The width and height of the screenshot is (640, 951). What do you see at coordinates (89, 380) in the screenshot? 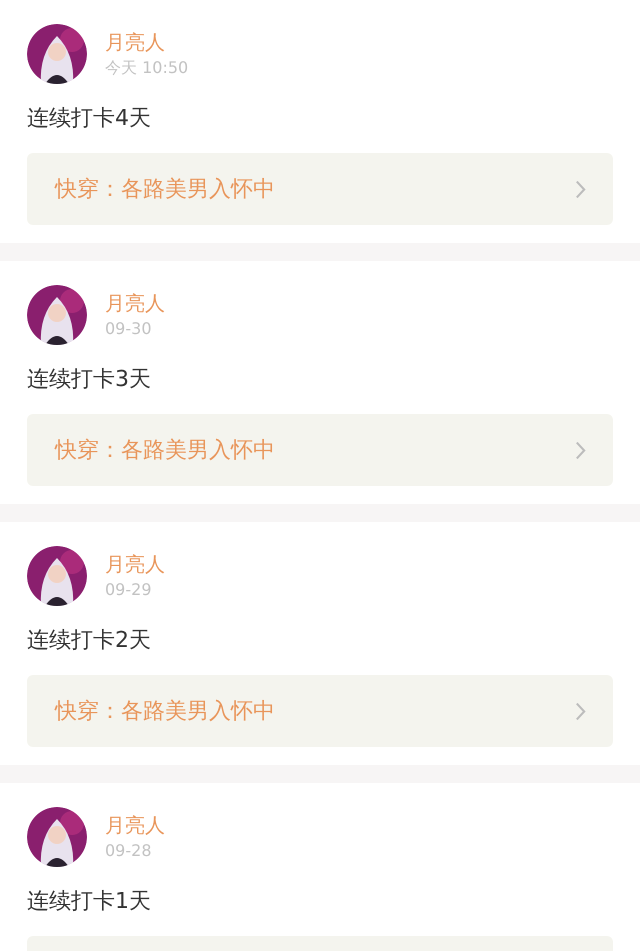
I see `post-text: 连续打卡3天` at bounding box center [89, 380].